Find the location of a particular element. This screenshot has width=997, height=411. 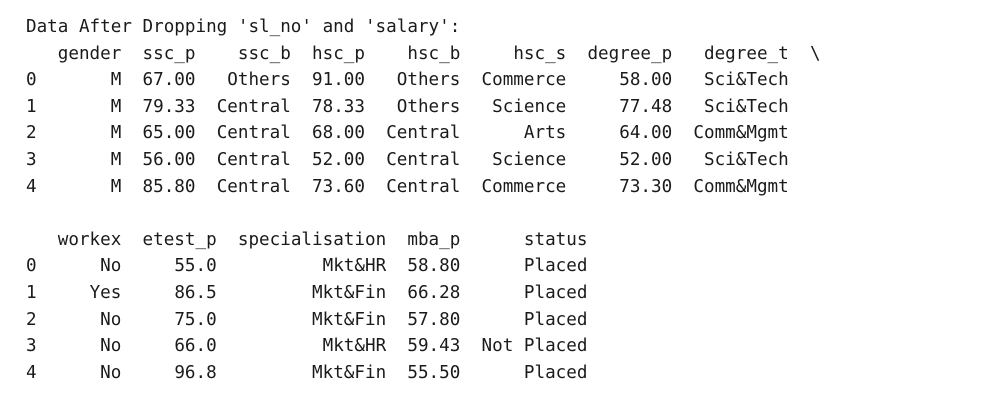

table-cell: Not Placed is located at coordinates (534, 346).